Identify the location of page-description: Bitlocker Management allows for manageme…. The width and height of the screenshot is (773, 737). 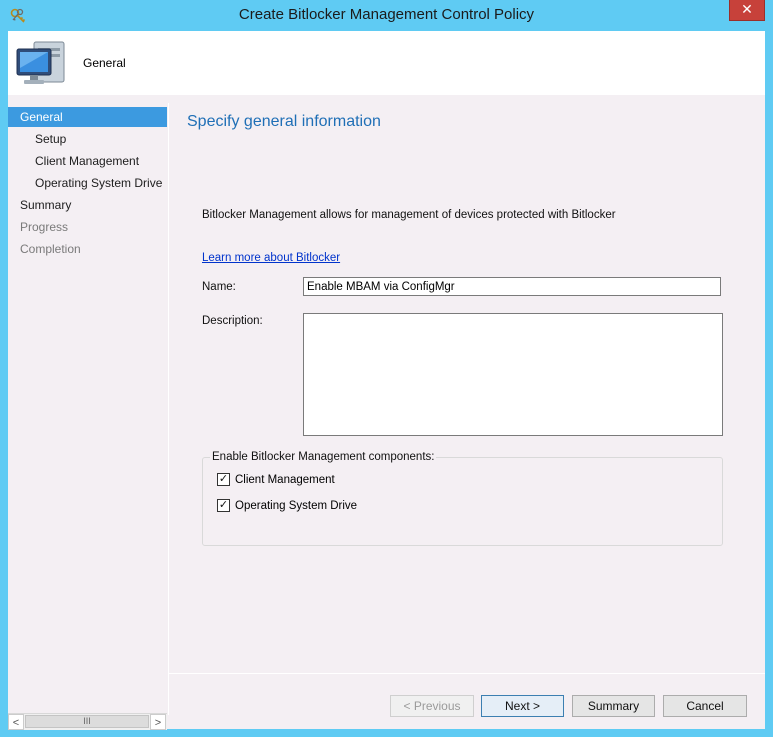
(409, 215).